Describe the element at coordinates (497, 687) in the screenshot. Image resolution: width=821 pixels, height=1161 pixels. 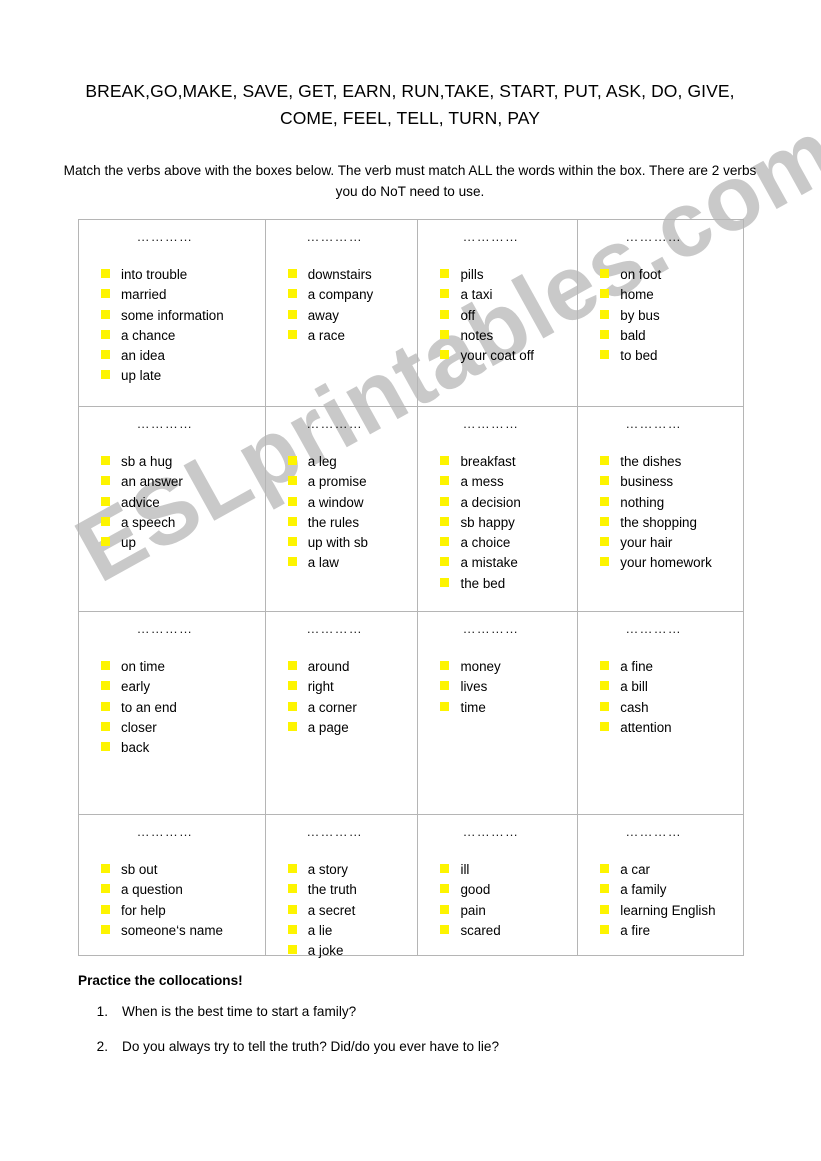
I see `collocation-item-list: money lives time` at that location.